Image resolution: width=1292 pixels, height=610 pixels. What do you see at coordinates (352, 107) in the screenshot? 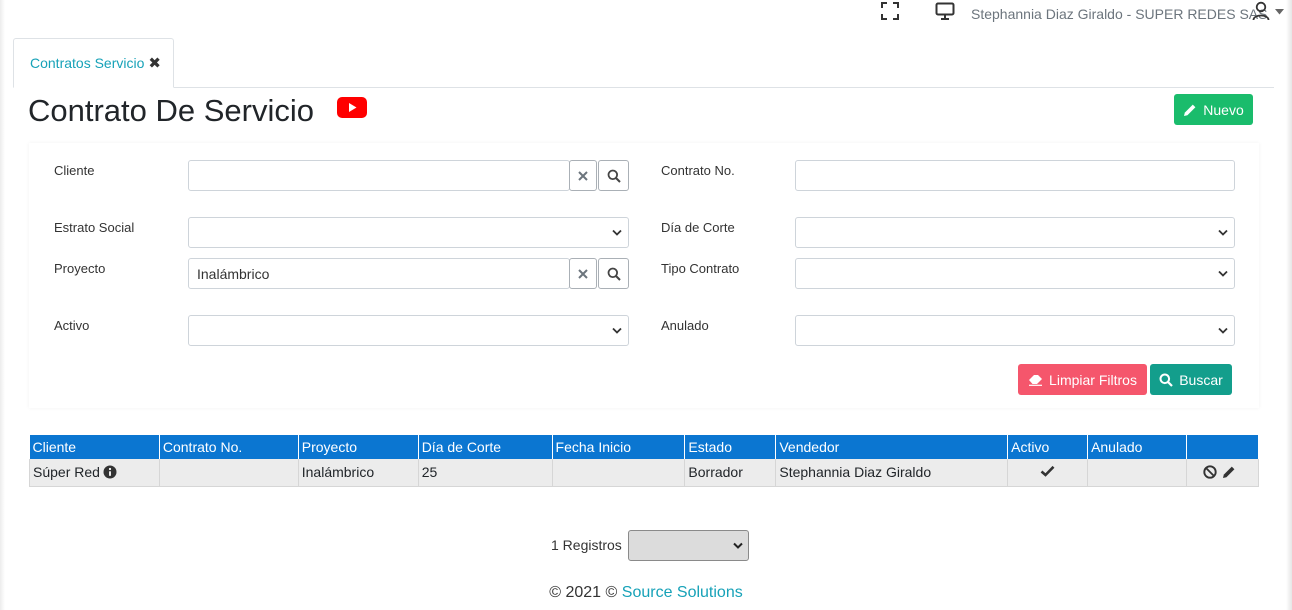
I see `youtube-icon` at bounding box center [352, 107].